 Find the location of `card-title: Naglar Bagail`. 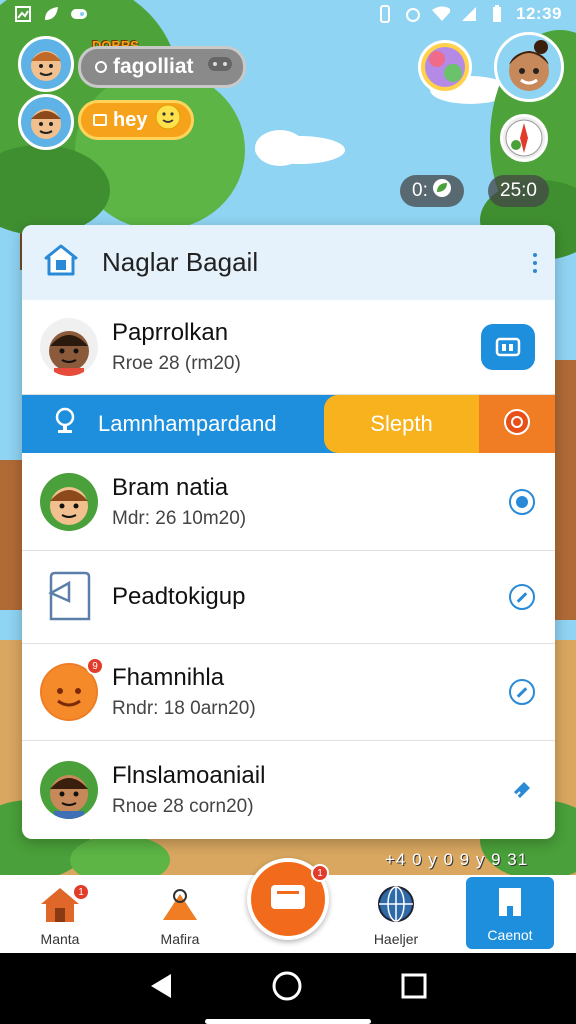

card-title: Naglar Bagail is located at coordinates (180, 262).